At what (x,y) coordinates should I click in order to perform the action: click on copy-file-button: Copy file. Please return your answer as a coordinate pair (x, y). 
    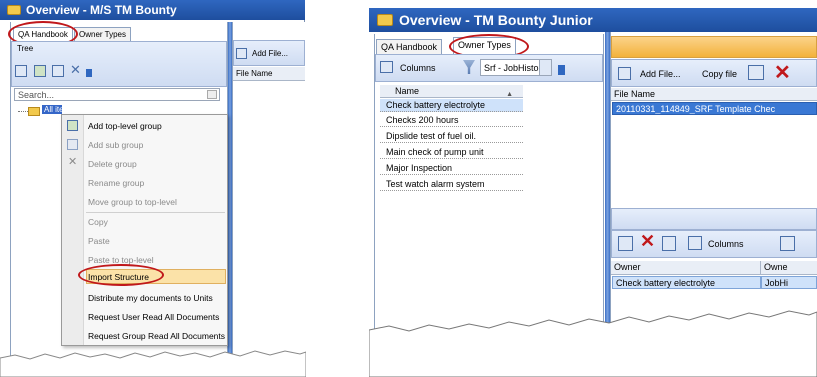
    Looking at the image, I should click on (719, 74).